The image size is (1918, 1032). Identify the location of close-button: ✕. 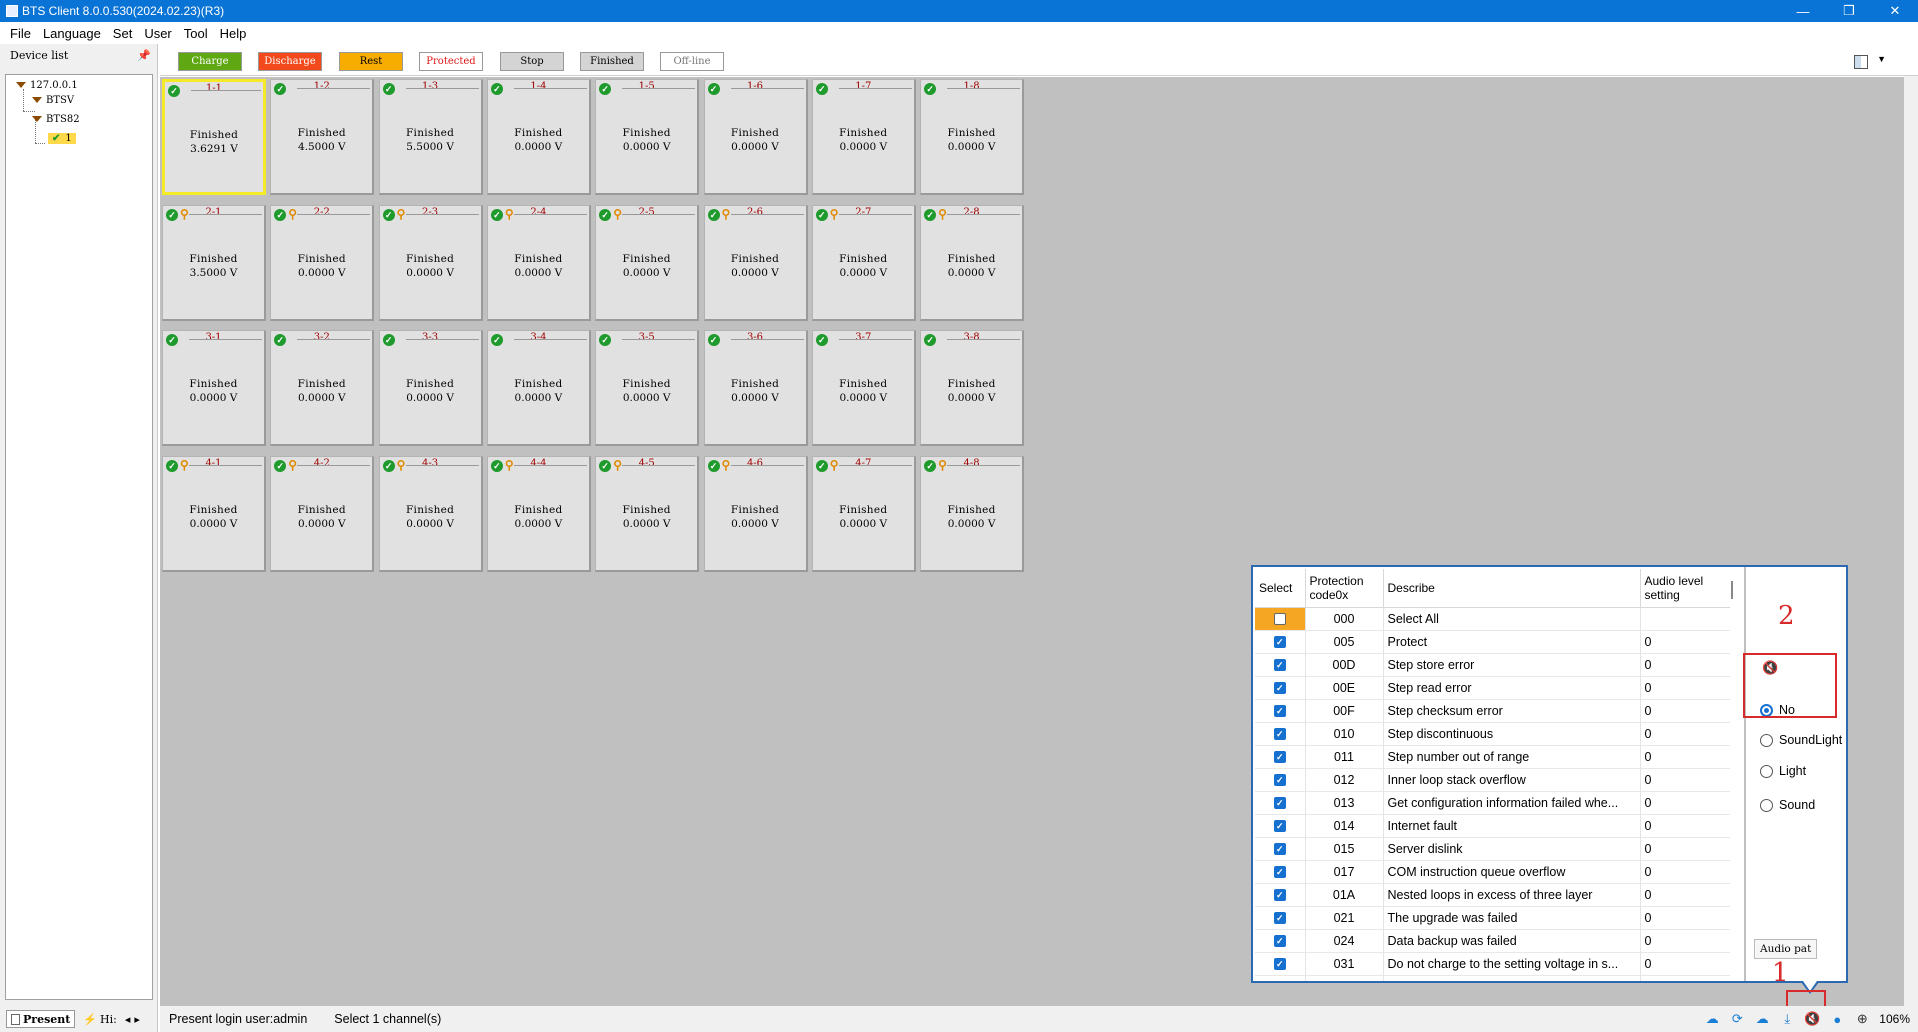
(1895, 11).